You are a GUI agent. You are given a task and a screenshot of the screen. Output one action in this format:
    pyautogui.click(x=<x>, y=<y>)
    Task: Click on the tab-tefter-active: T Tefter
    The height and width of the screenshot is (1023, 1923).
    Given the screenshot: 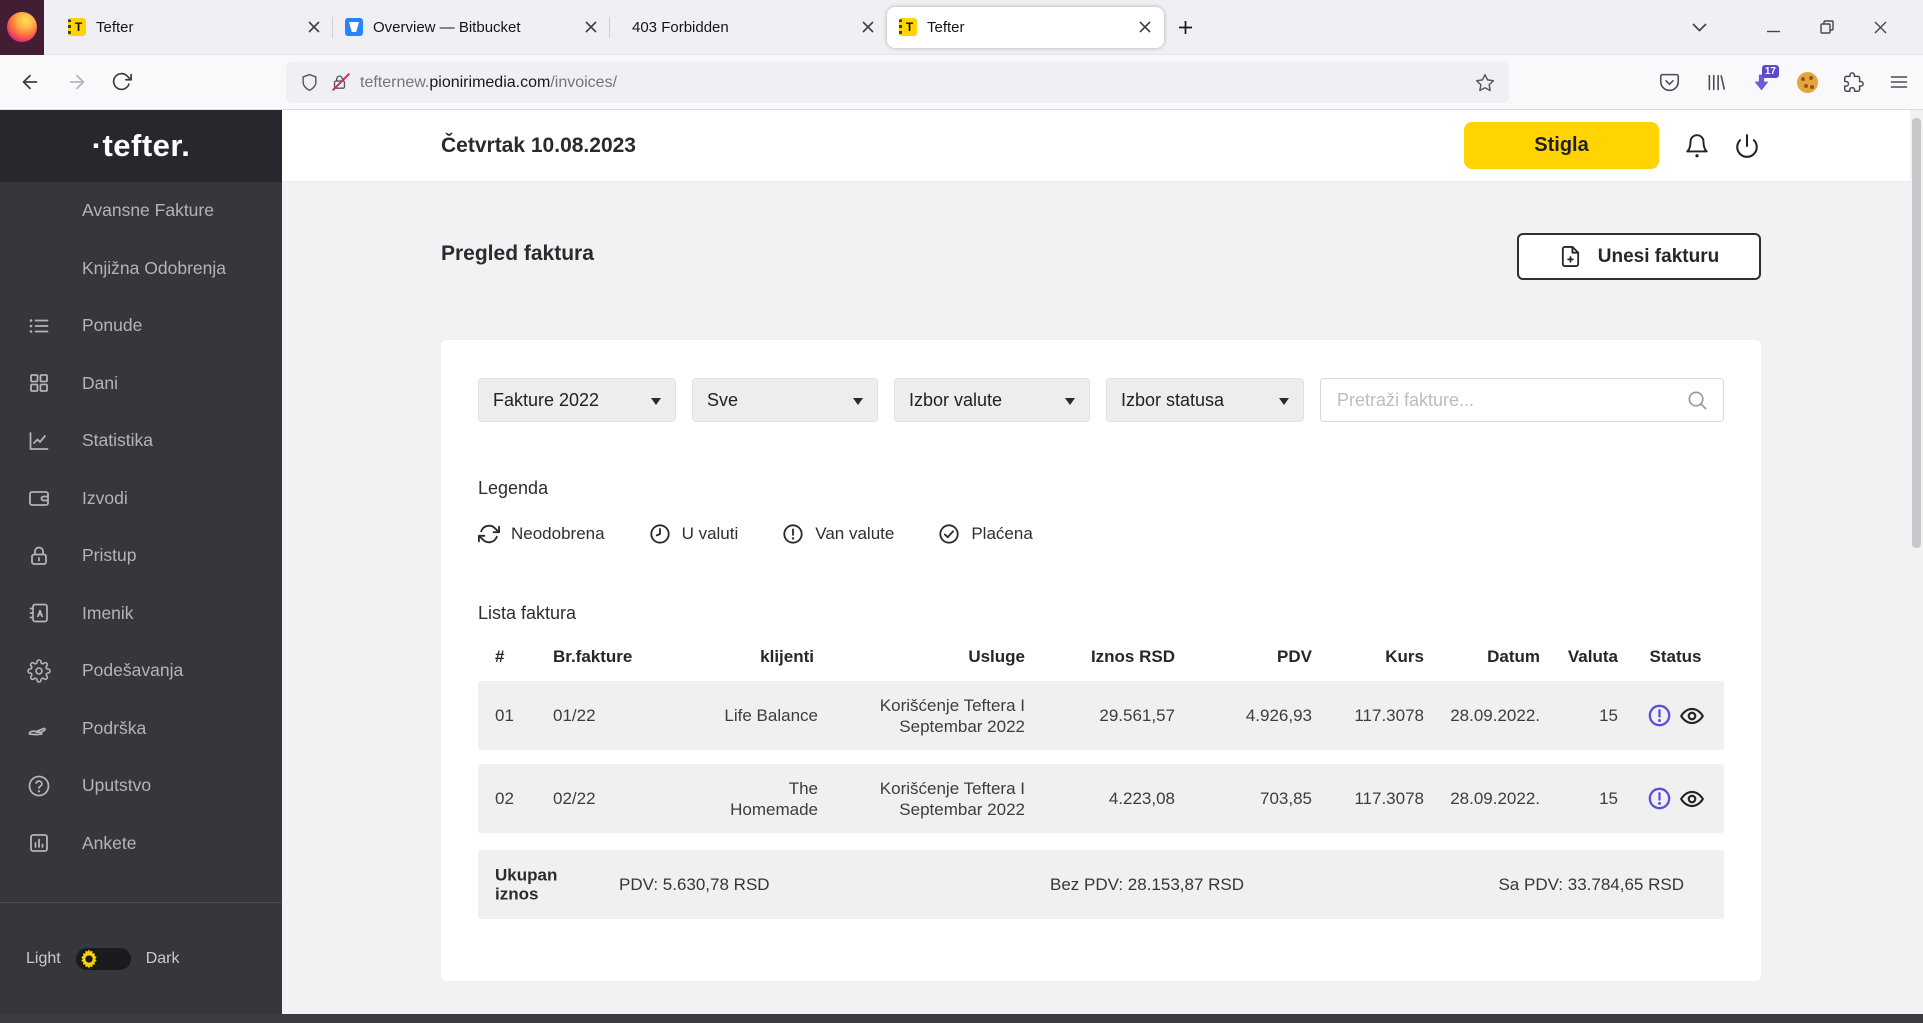 What is the action you would take?
    pyautogui.click(x=1025, y=27)
    